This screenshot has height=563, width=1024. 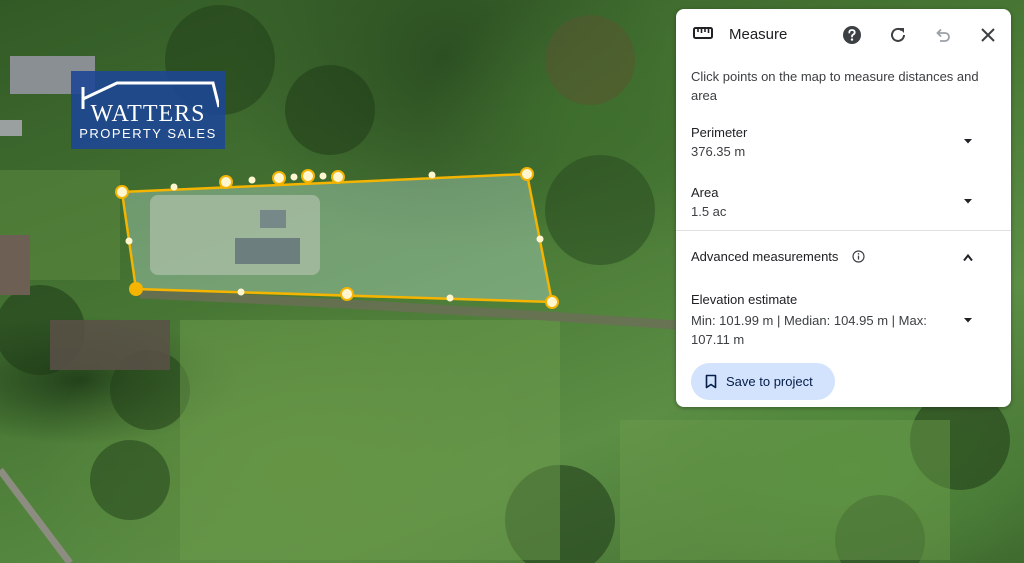 What do you see at coordinates (843, 147) in the screenshot?
I see `perimeter-row: Perimeter 376.35 m` at bounding box center [843, 147].